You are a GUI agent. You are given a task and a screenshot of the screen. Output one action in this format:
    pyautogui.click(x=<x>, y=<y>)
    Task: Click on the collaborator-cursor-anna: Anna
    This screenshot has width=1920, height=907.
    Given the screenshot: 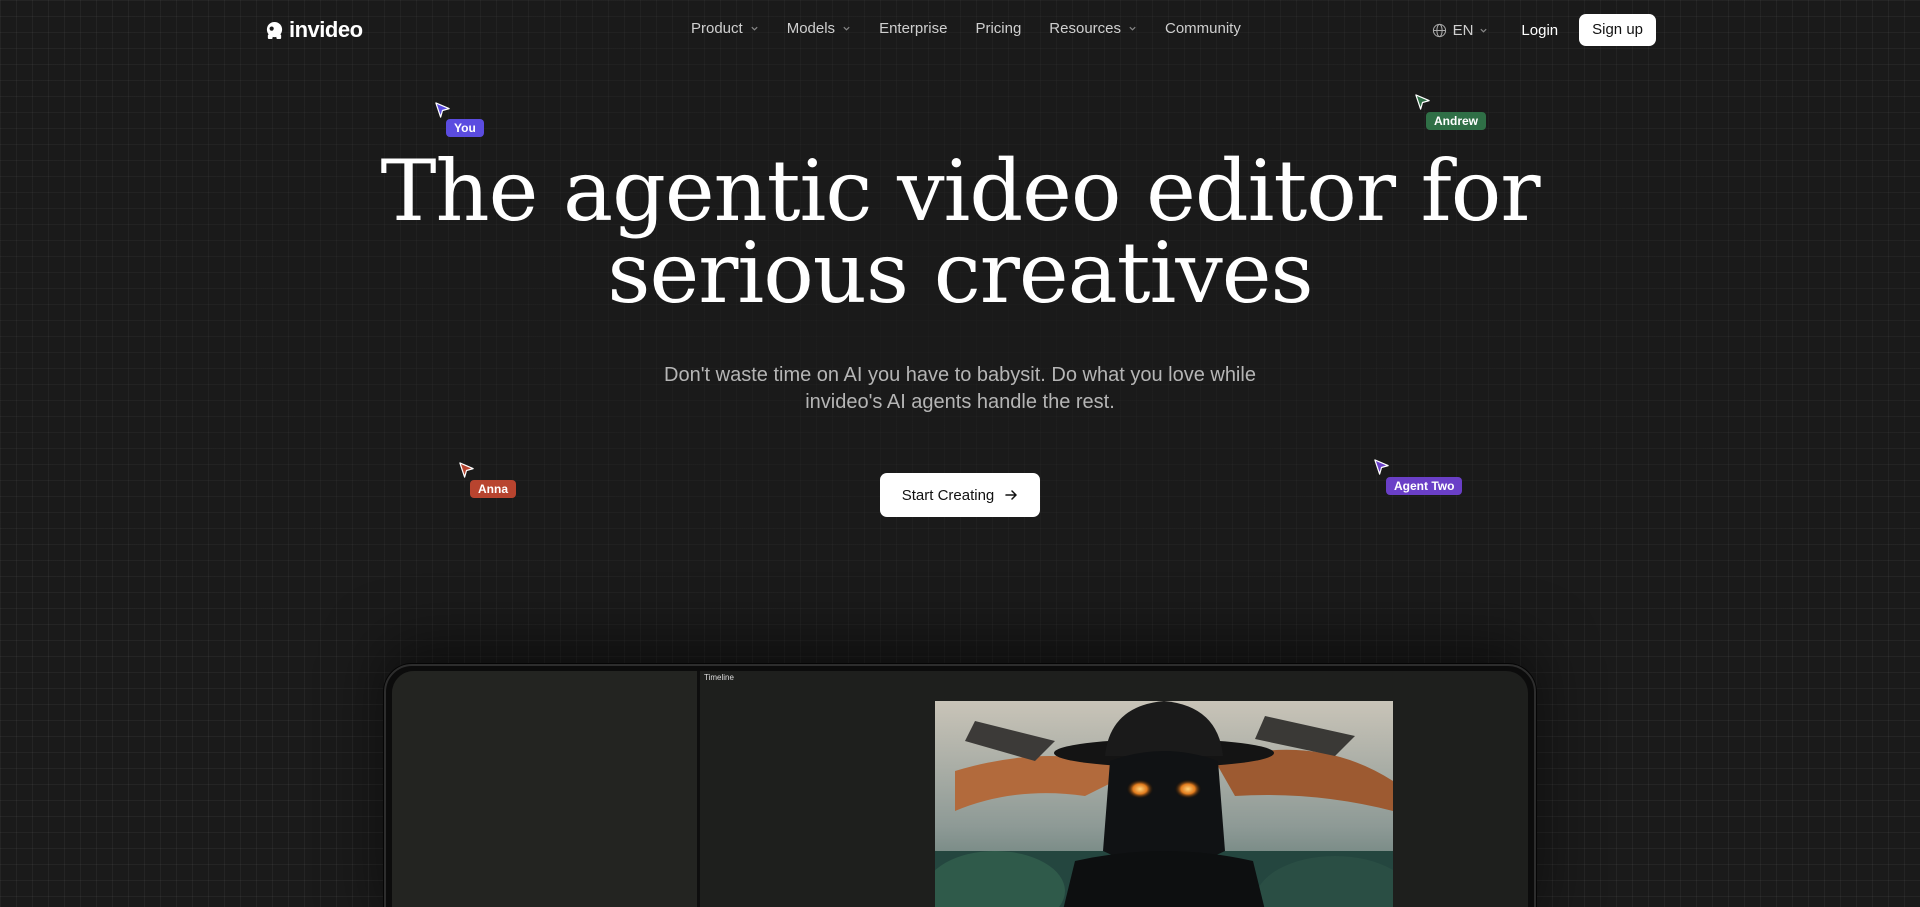 What is the action you would take?
    pyautogui.click(x=487, y=480)
    